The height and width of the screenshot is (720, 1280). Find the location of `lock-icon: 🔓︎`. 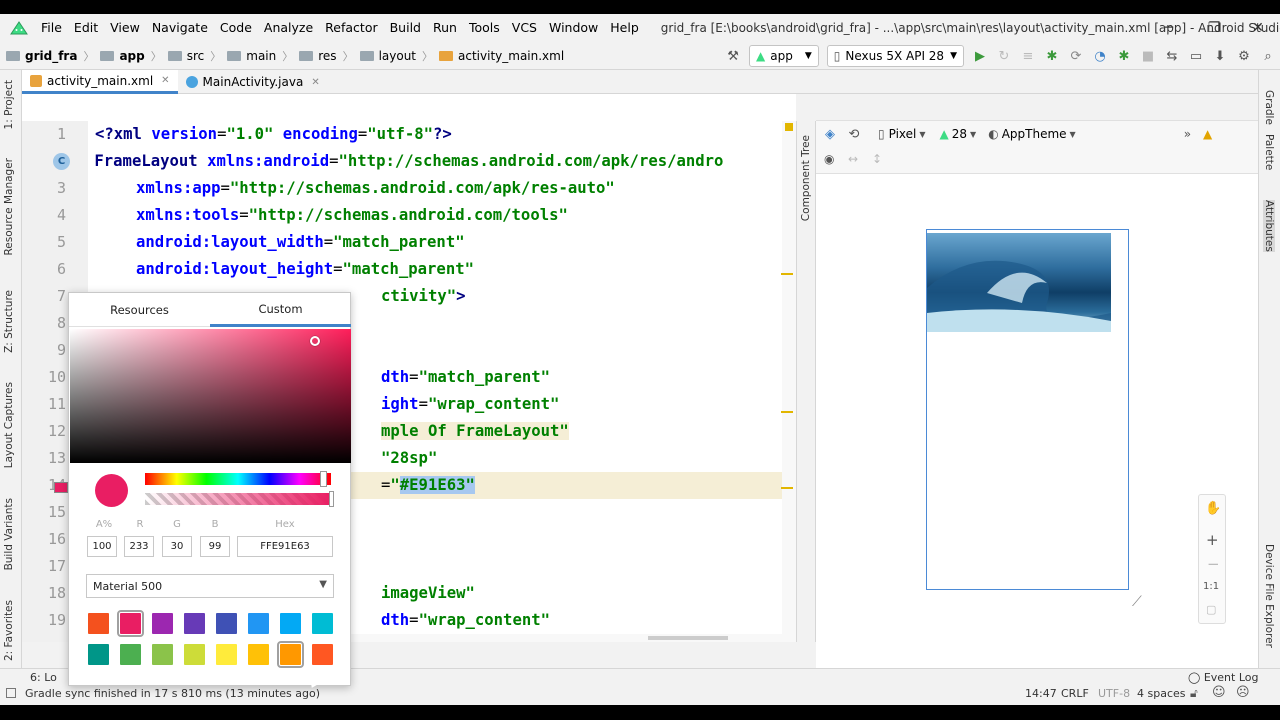

lock-icon: 🔓︎ is located at coordinates (1194, 693).